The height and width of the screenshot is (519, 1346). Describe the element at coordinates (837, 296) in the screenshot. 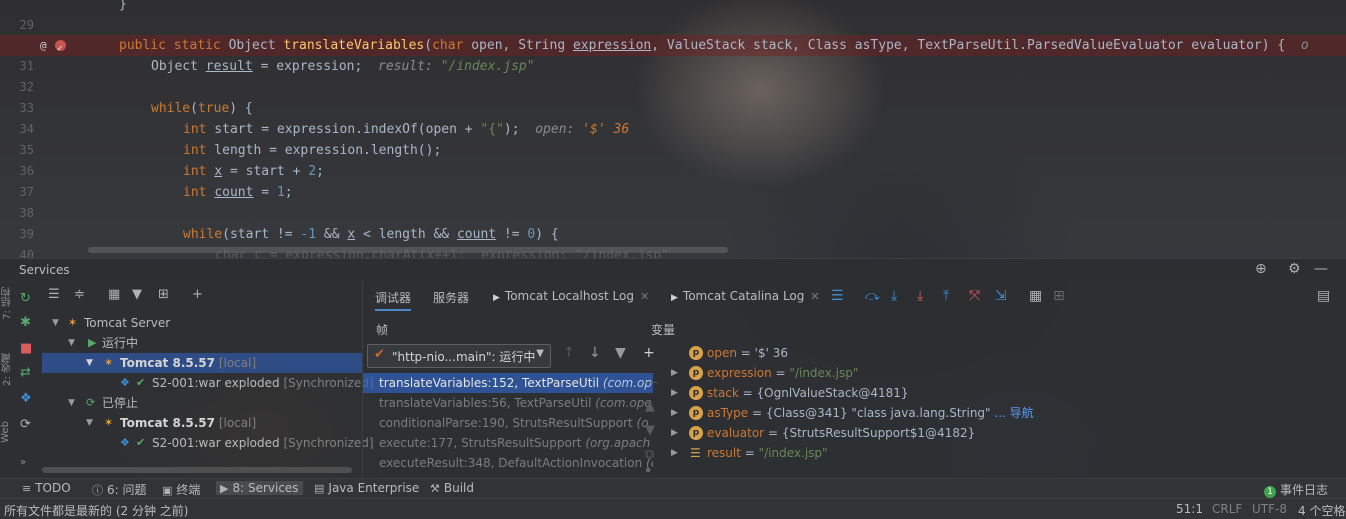

I see `show-execution-point-icon: ☰` at that location.